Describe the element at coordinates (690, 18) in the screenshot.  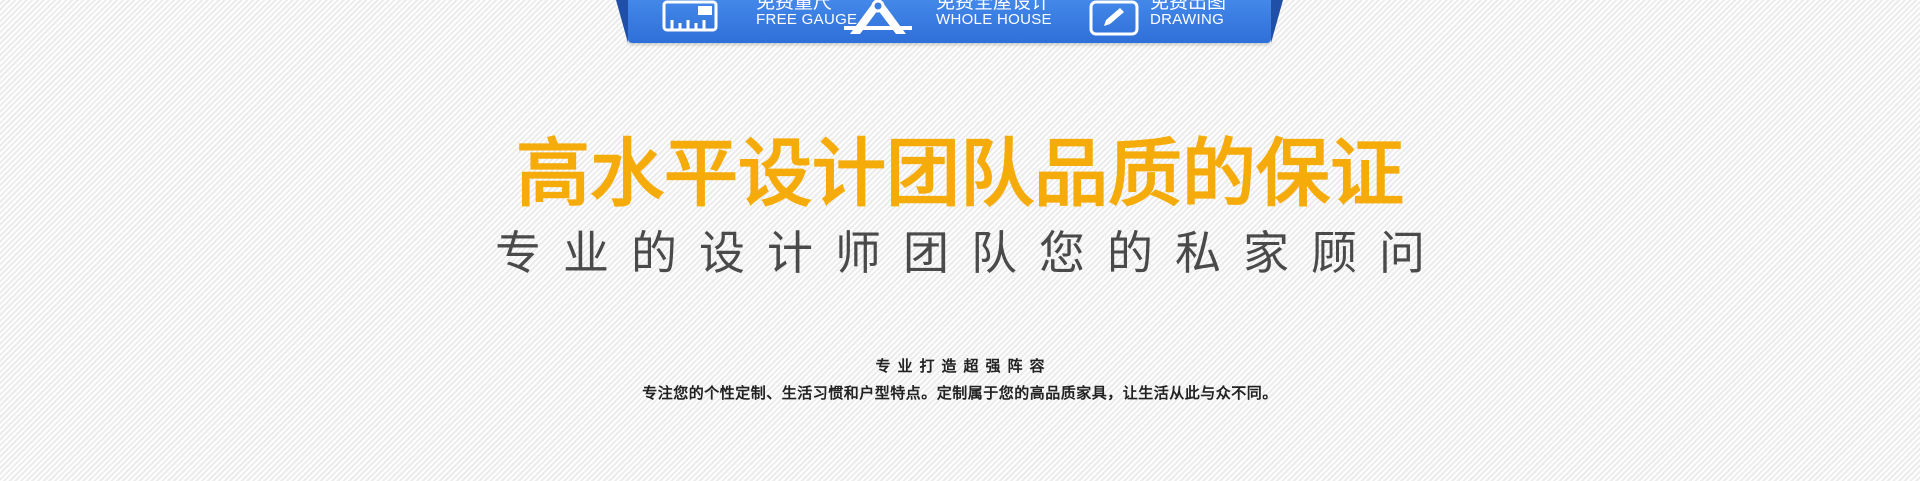
I see `ruler-icon` at that location.